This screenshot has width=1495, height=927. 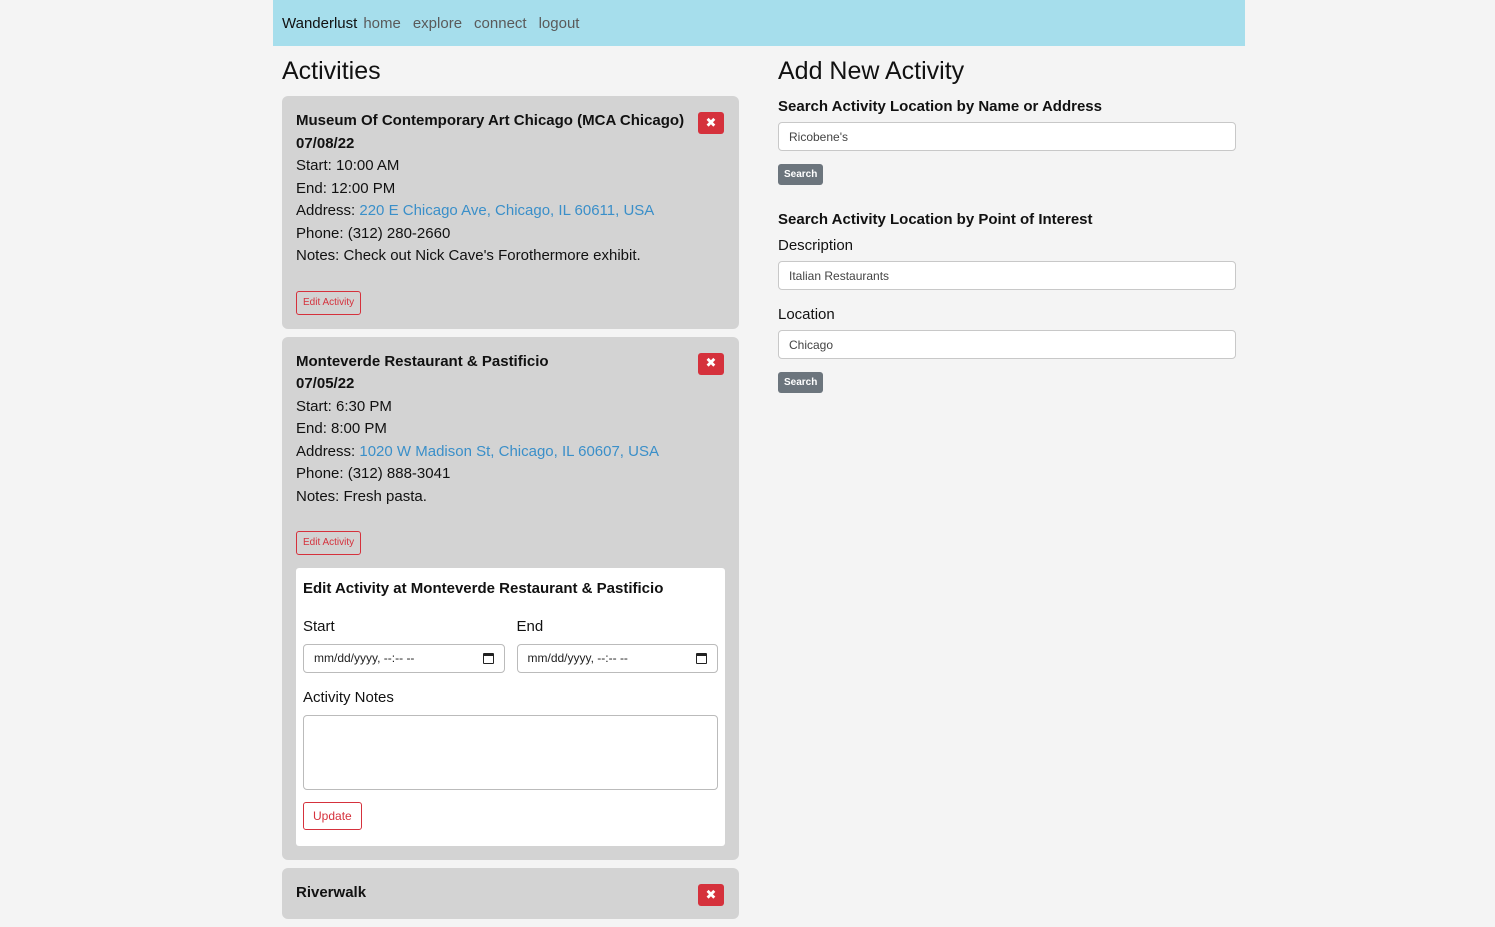 I want to click on brand-link: Wanderlust, so click(x=319, y=23).